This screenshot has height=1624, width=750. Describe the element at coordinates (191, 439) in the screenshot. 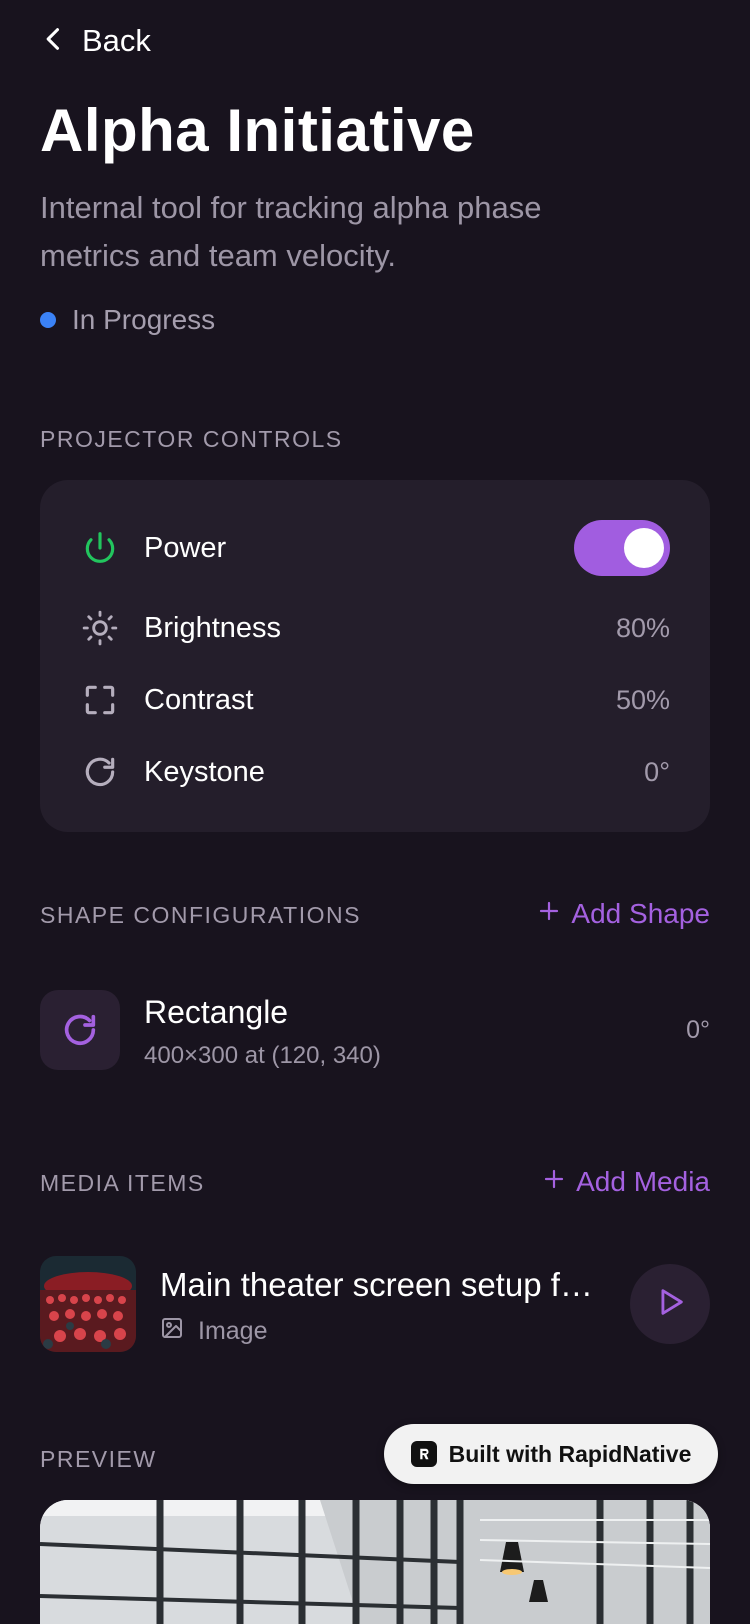

I see `projector-controls-heading: PROJECTOR CONTROLS` at that location.